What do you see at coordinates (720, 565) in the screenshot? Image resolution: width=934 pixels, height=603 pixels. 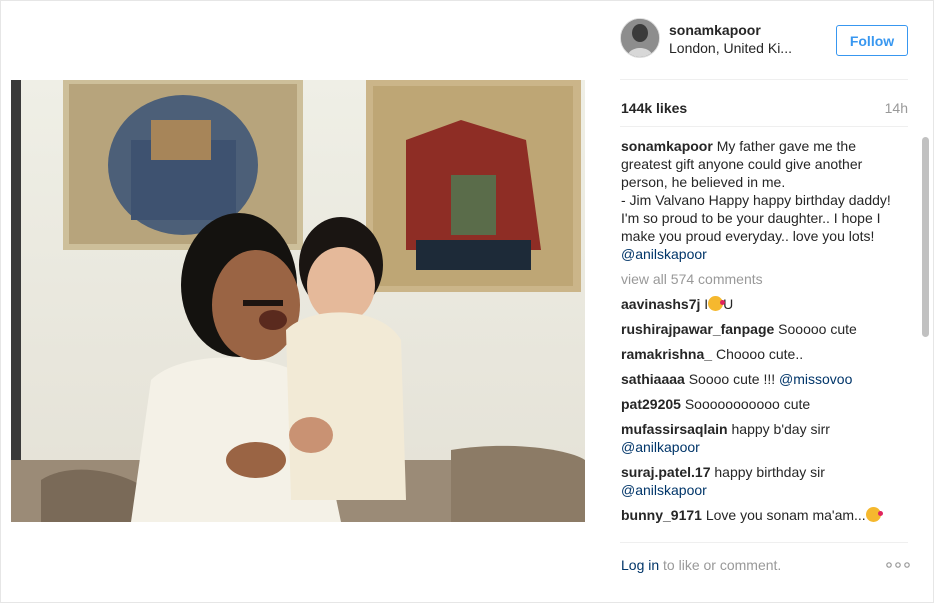 I see `login-prompt-text: to like or comment.` at bounding box center [720, 565].